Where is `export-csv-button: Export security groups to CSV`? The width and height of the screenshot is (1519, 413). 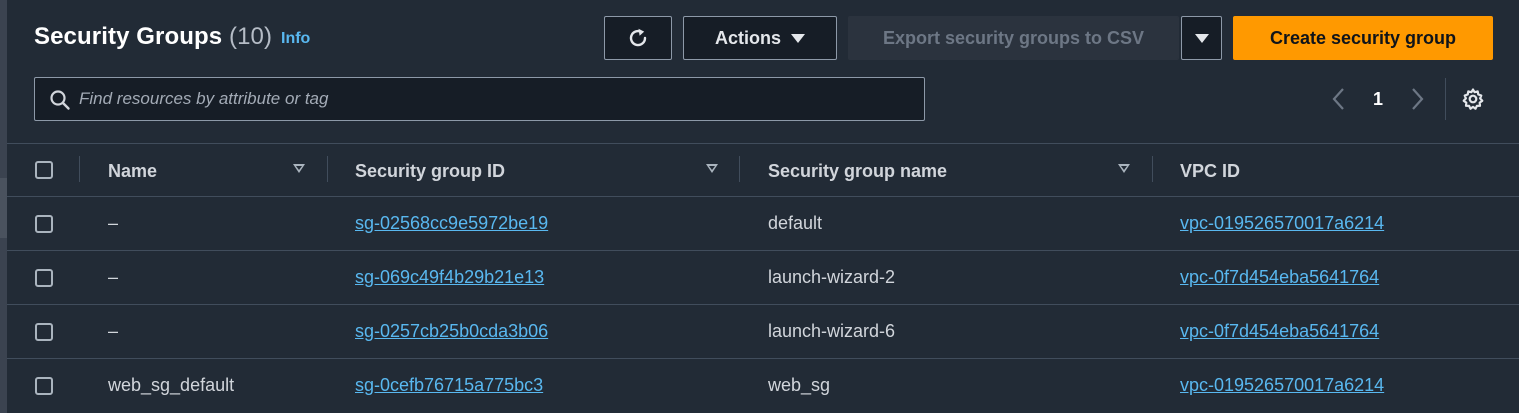
export-csv-button: Export security groups to CSV is located at coordinates (1013, 38).